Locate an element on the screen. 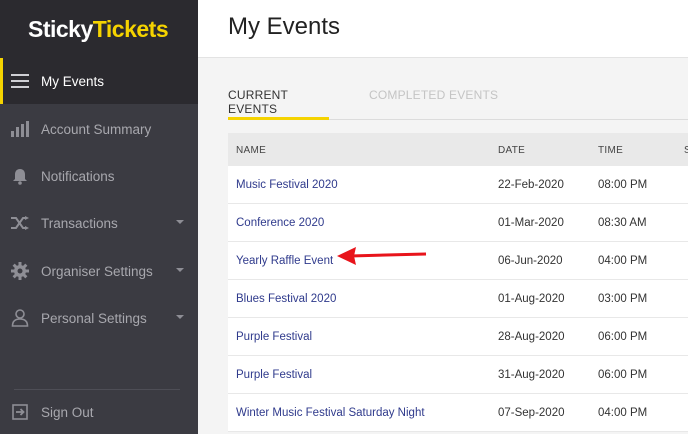 This screenshot has height=434, width=688. table-row: Purple Festival 31-Aug-2020 06:00 PM is located at coordinates (458, 375).